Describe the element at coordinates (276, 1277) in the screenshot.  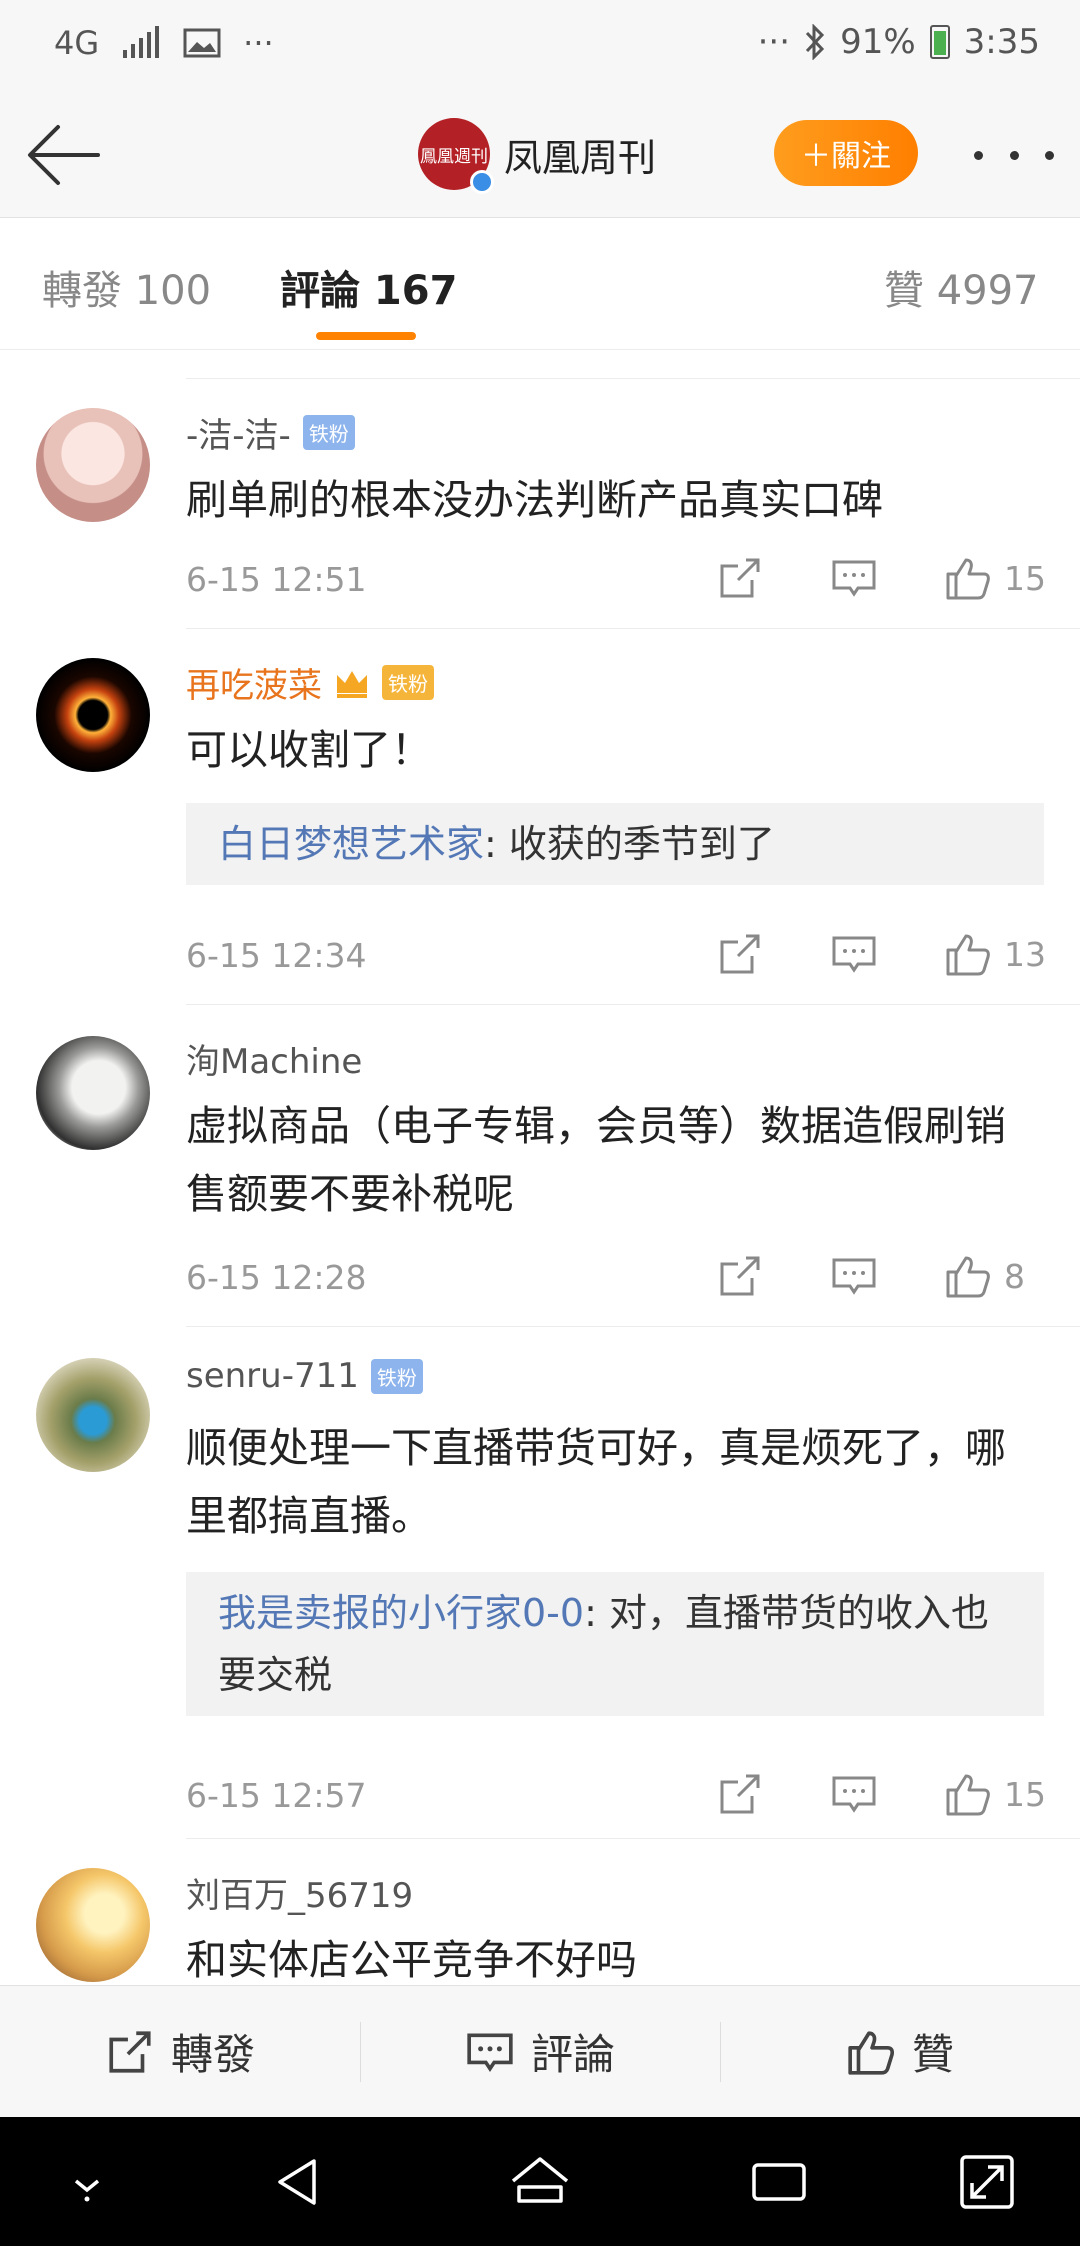
I see `comment-time: 6-15 12:28` at that location.